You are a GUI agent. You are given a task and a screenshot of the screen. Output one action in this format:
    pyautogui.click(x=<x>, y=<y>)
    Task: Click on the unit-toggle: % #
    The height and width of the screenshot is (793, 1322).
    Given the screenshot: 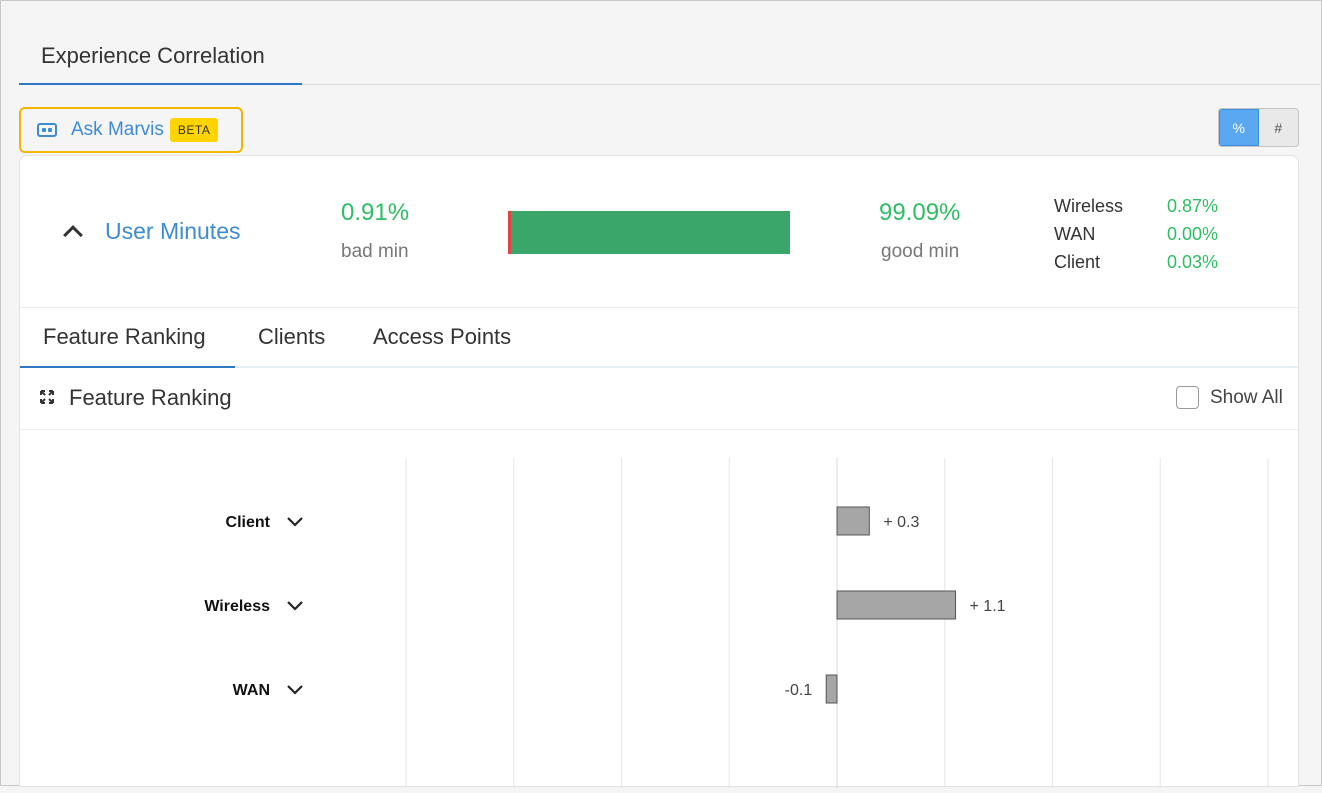 What is the action you would take?
    pyautogui.click(x=1258, y=127)
    